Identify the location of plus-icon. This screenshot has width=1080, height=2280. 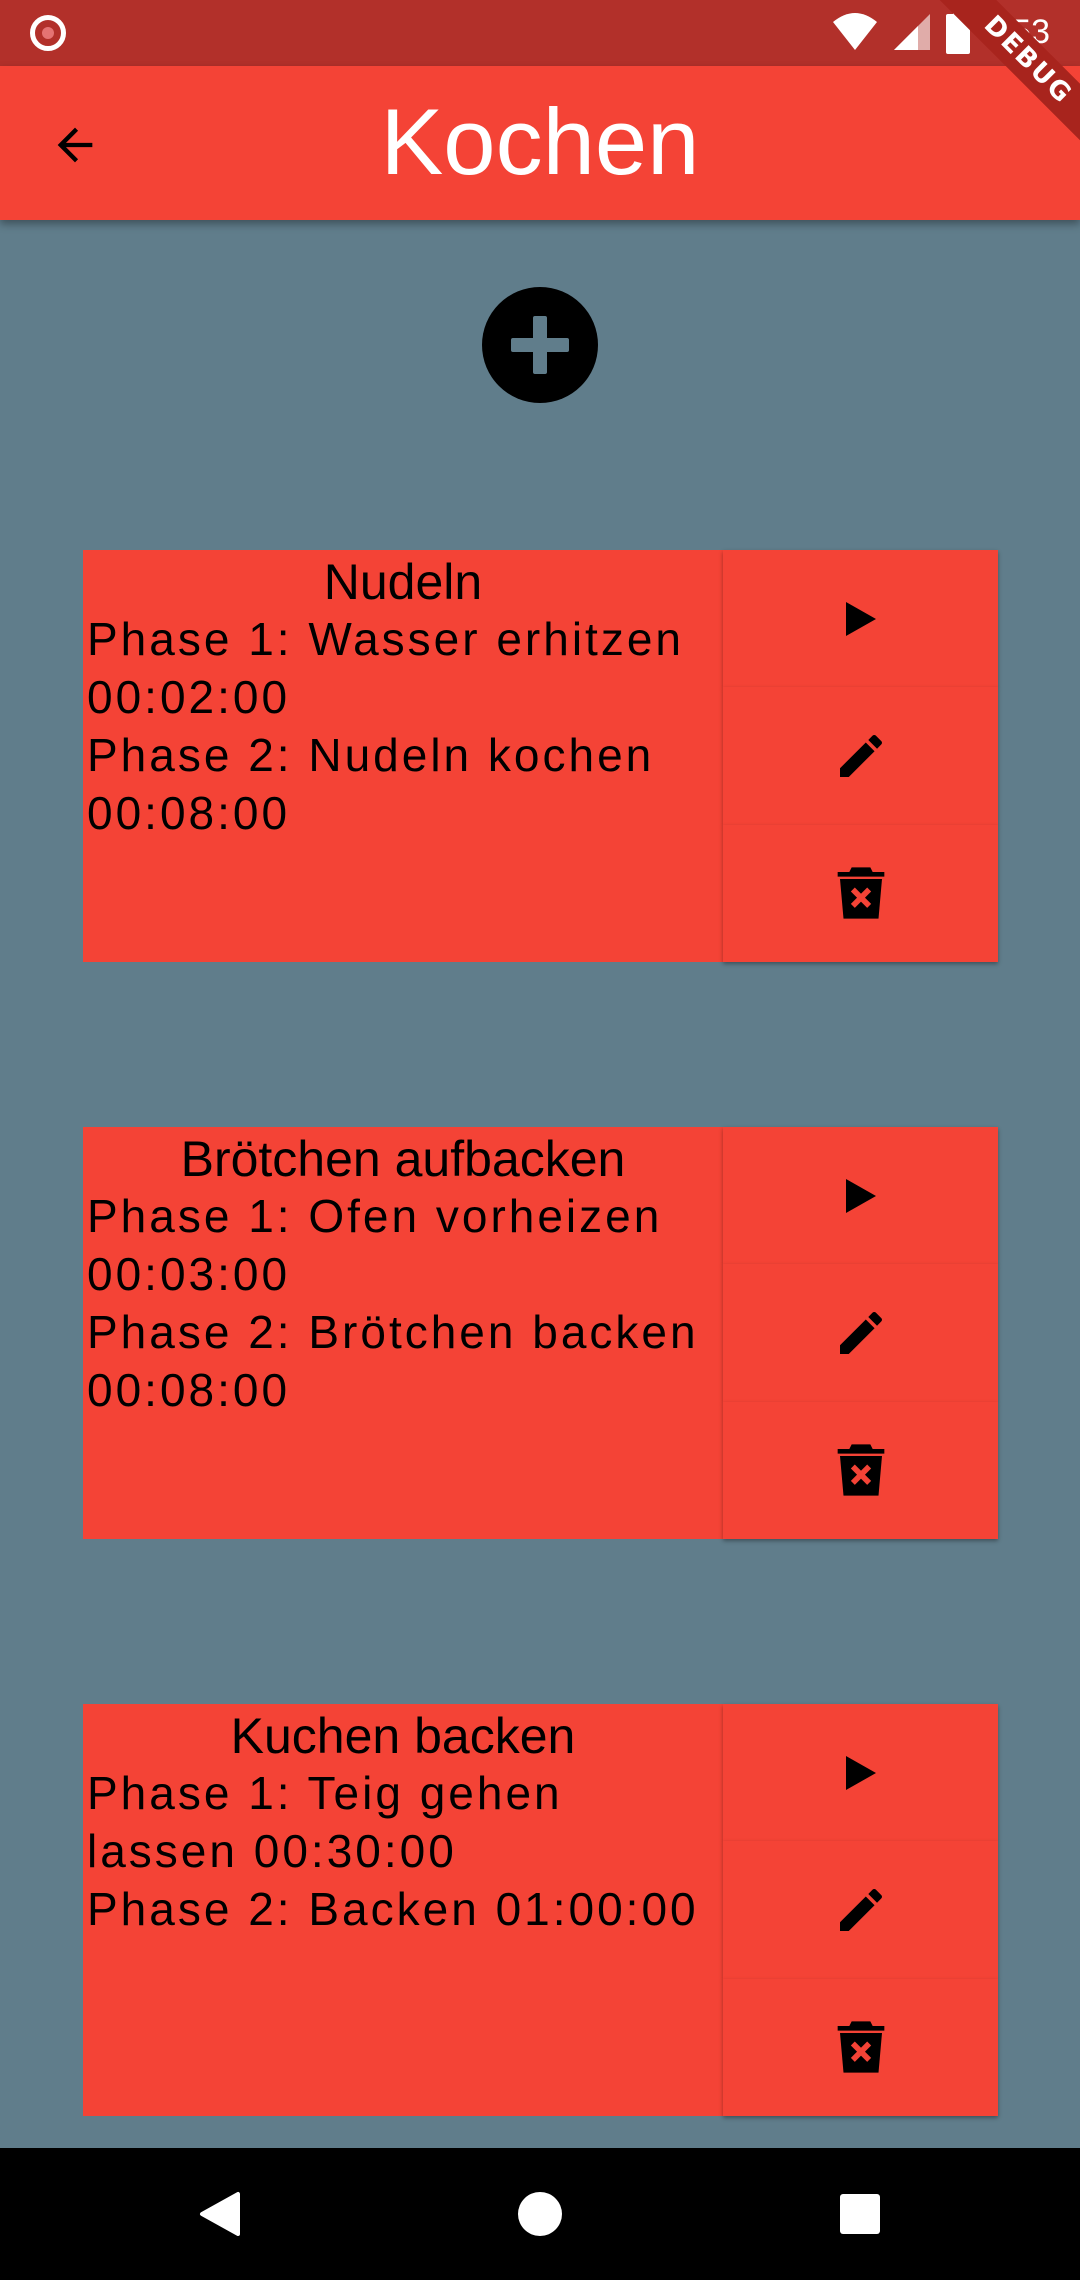
(540, 345).